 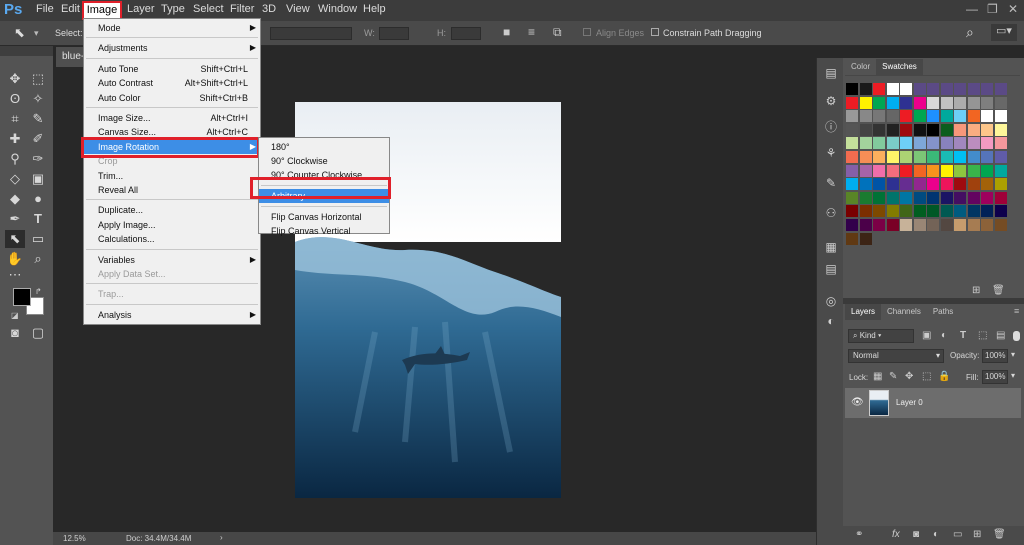 What do you see at coordinates (992, 9) in the screenshot?
I see `restore-button: ❐` at bounding box center [992, 9].